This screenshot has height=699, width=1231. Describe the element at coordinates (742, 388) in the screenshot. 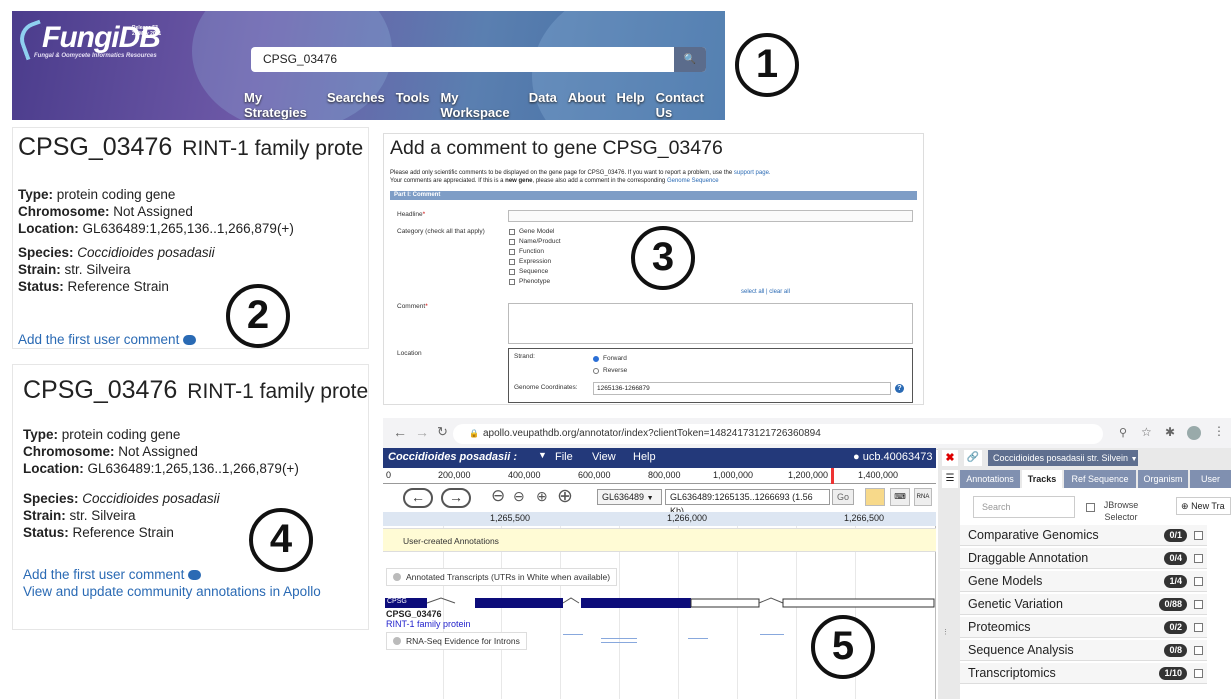

I see `coords-input: 1265136-1266879` at that location.